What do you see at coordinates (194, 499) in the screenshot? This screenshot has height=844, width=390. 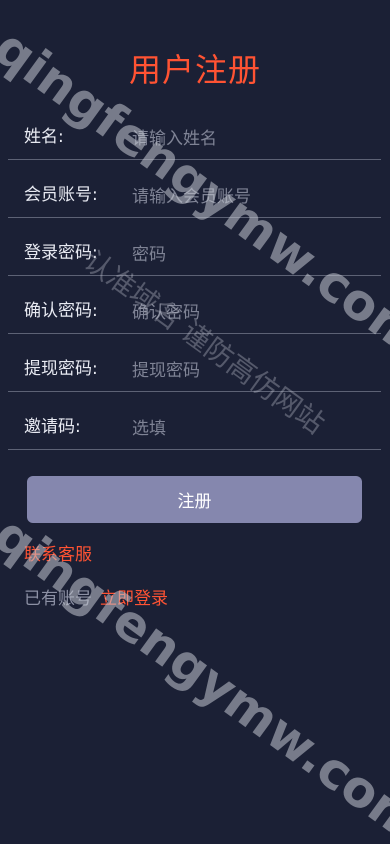 I see `register-button: 注册` at bounding box center [194, 499].